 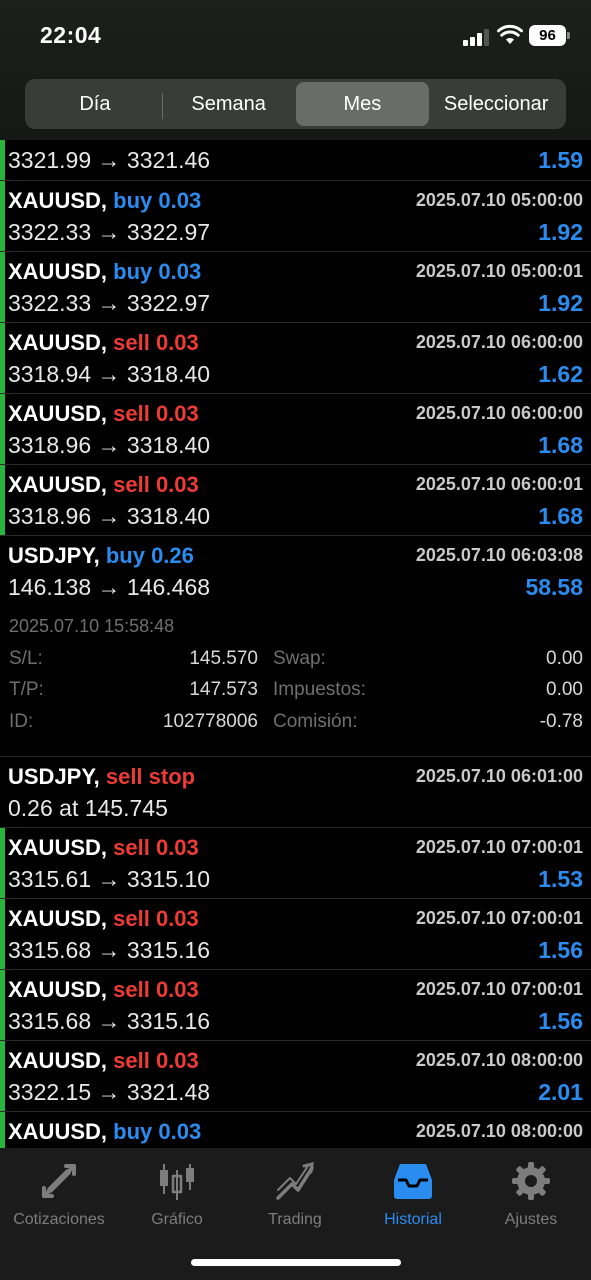 What do you see at coordinates (560, 160) in the screenshot?
I see `deal-profit: 1.59` at bounding box center [560, 160].